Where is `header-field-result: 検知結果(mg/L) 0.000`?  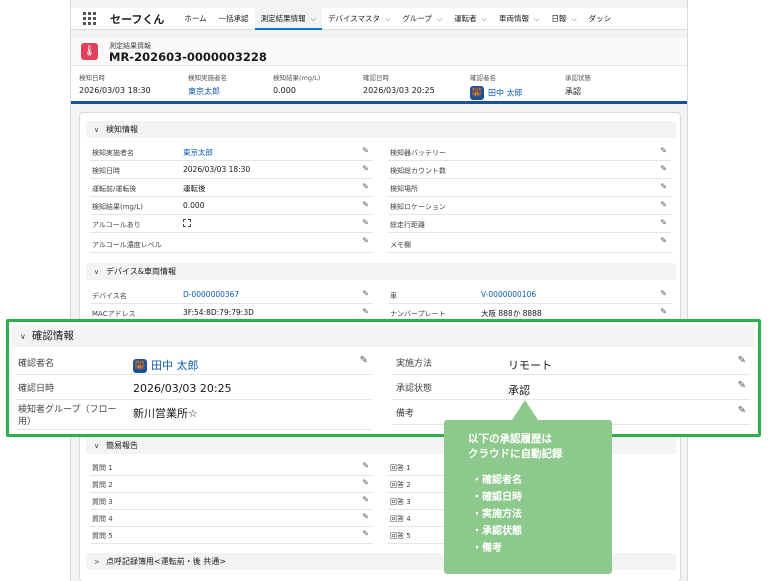
header-field-result: 検知結果(mg/L) 0.000 is located at coordinates (297, 84).